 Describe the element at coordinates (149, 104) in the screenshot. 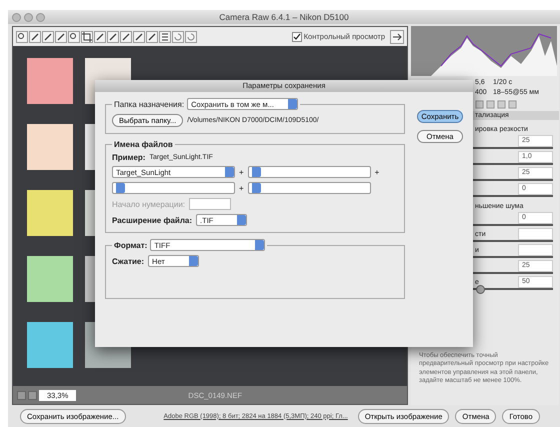

I see `field-label: Папка назначения:` at that location.